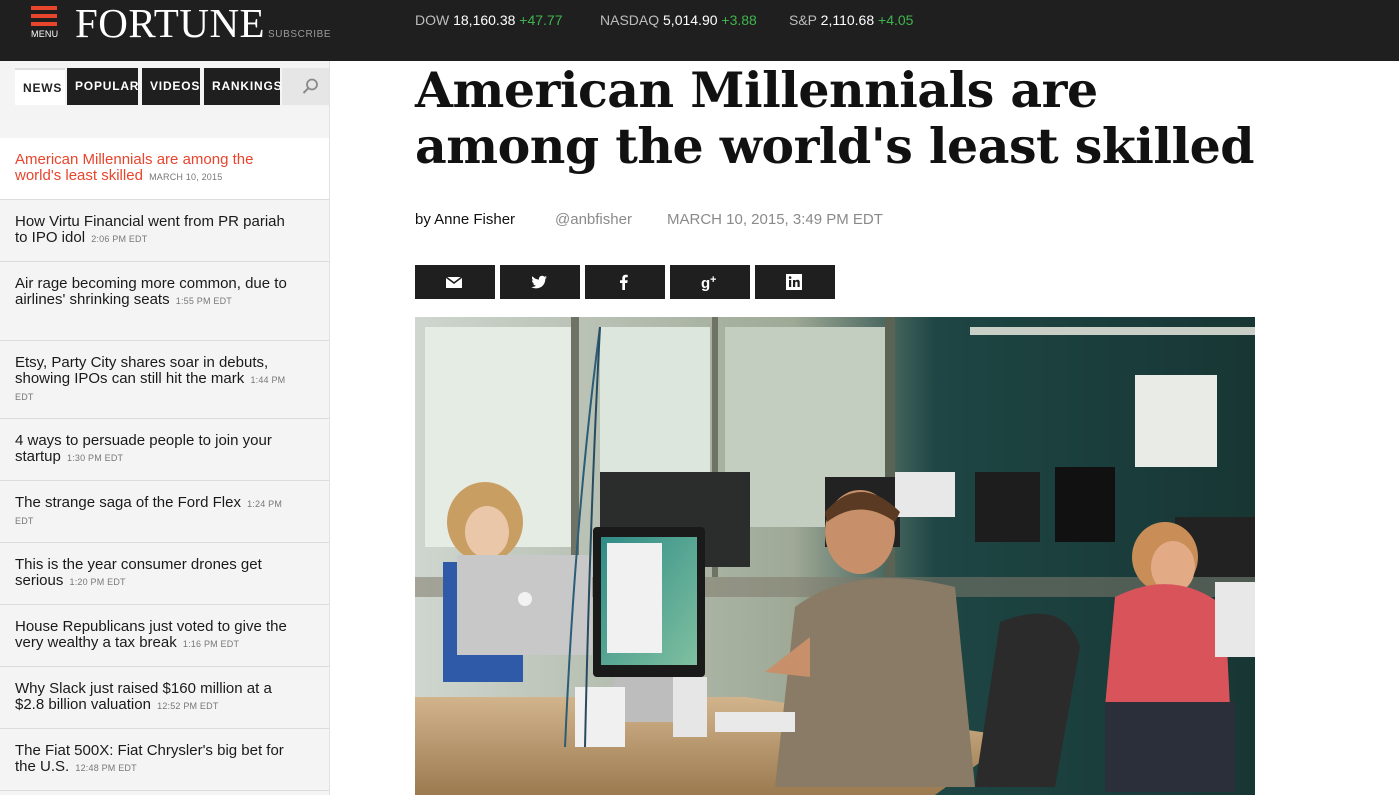  What do you see at coordinates (630, 20) in the screenshot?
I see `ticker-name: NASDAQ` at bounding box center [630, 20].